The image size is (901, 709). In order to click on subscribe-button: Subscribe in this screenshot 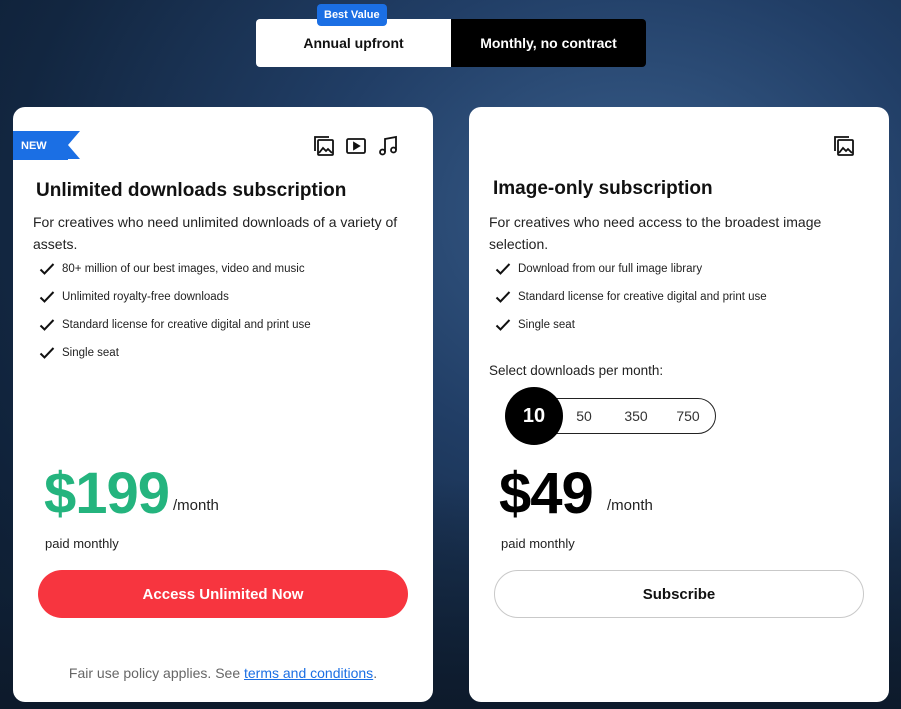, I will do `click(679, 594)`.